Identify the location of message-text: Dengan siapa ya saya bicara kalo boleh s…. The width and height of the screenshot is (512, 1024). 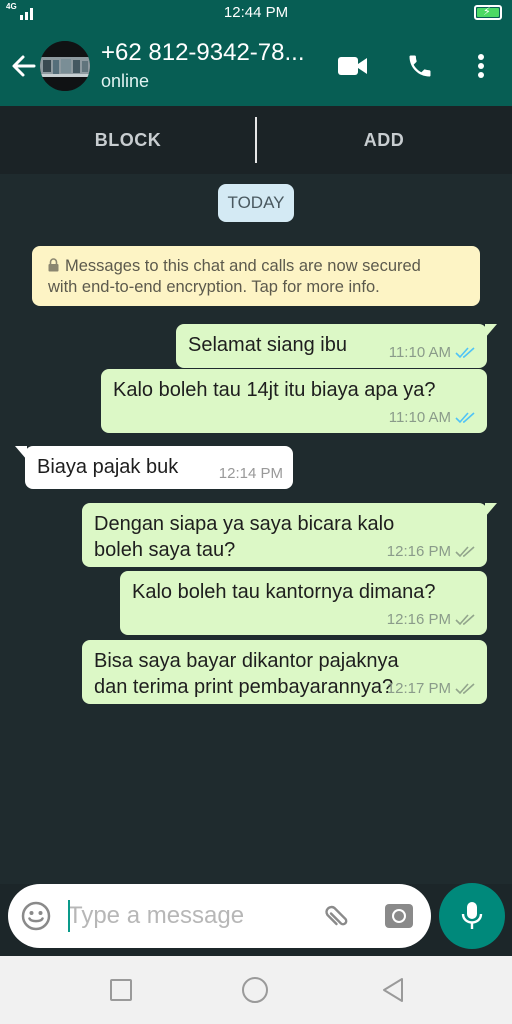
(244, 537).